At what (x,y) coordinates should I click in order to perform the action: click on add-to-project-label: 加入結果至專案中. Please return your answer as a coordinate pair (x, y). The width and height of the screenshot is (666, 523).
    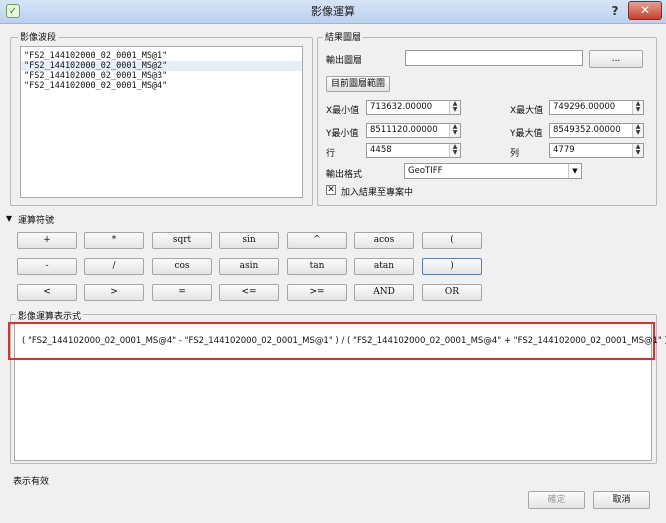
    Looking at the image, I should click on (377, 193).